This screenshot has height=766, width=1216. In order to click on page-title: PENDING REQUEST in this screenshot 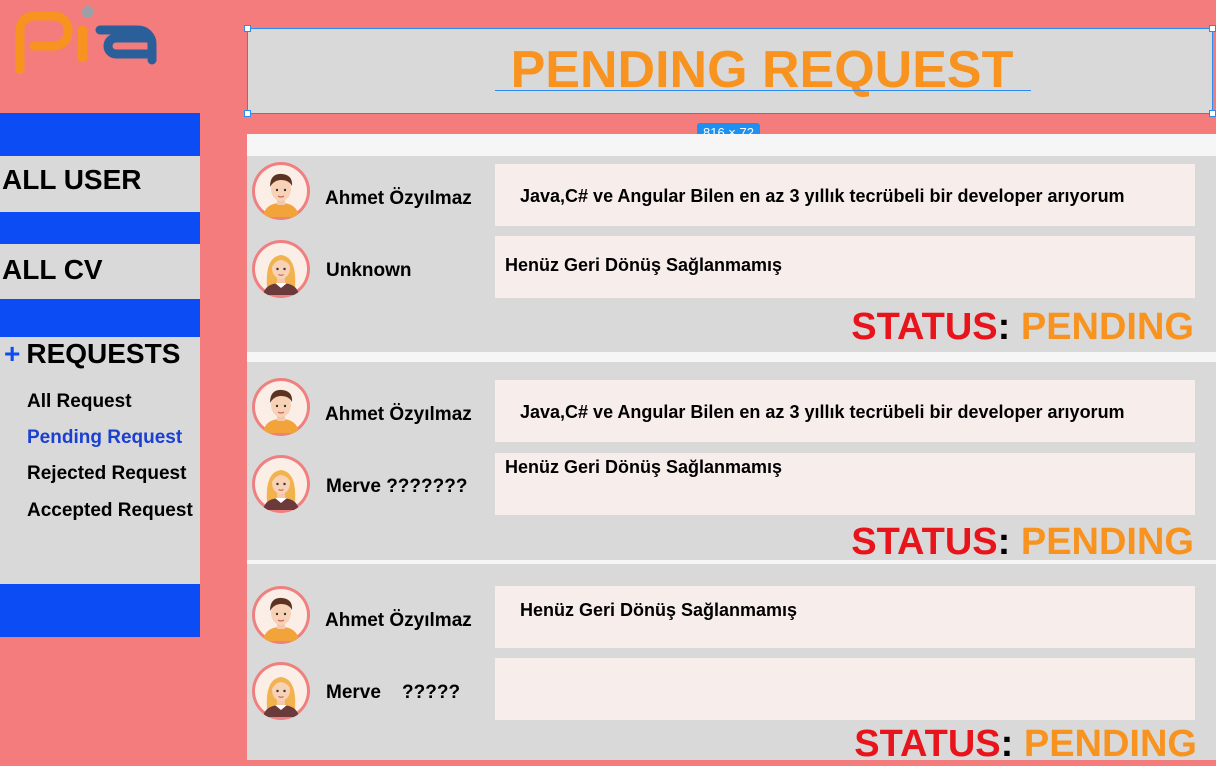, I will do `click(762, 70)`.